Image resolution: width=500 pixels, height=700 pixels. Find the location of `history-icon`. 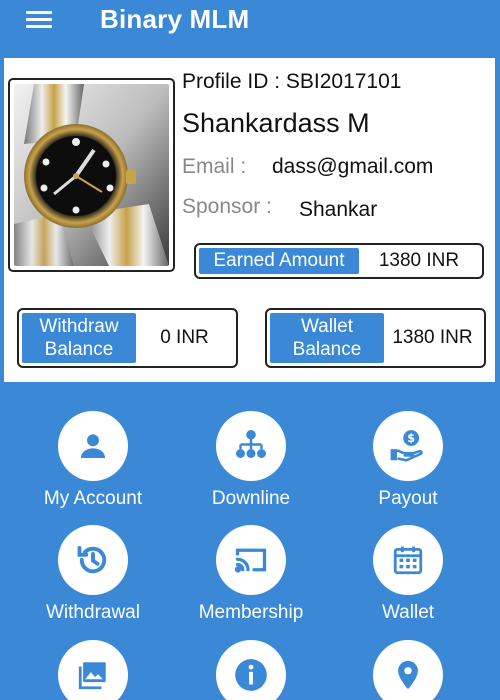

history-icon is located at coordinates (93, 560).